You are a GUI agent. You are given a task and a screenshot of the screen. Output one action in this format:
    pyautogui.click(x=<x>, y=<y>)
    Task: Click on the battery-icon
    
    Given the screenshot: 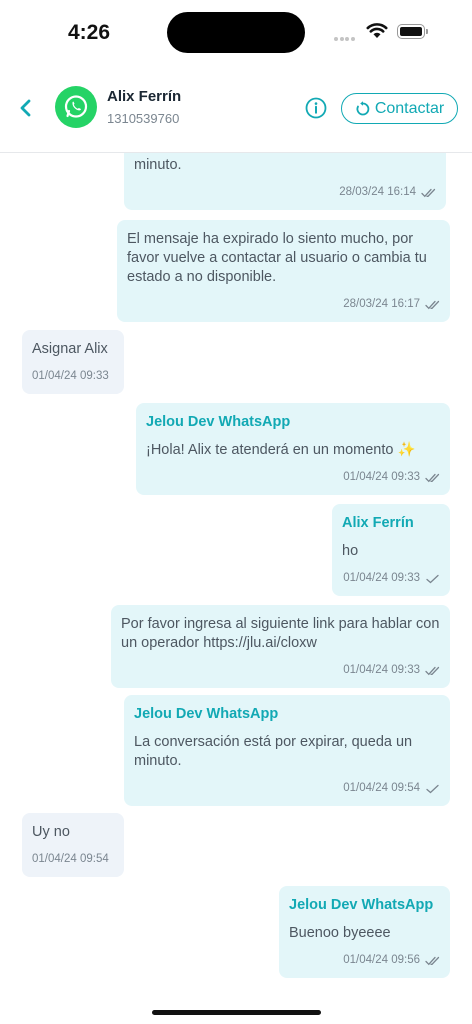 What is the action you would take?
    pyautogui.click(x=412, y=31)
    